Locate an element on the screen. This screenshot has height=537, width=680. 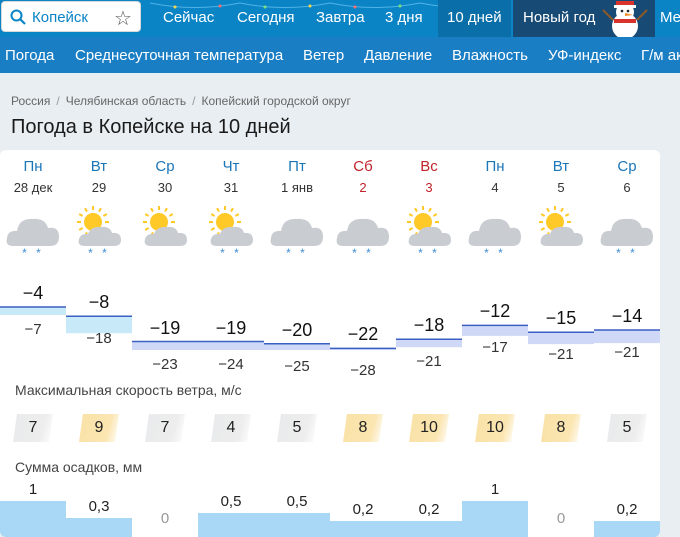
day-column: Вт 29 * * −8 −18 9 0,3 is located at coordinates (99, 343).